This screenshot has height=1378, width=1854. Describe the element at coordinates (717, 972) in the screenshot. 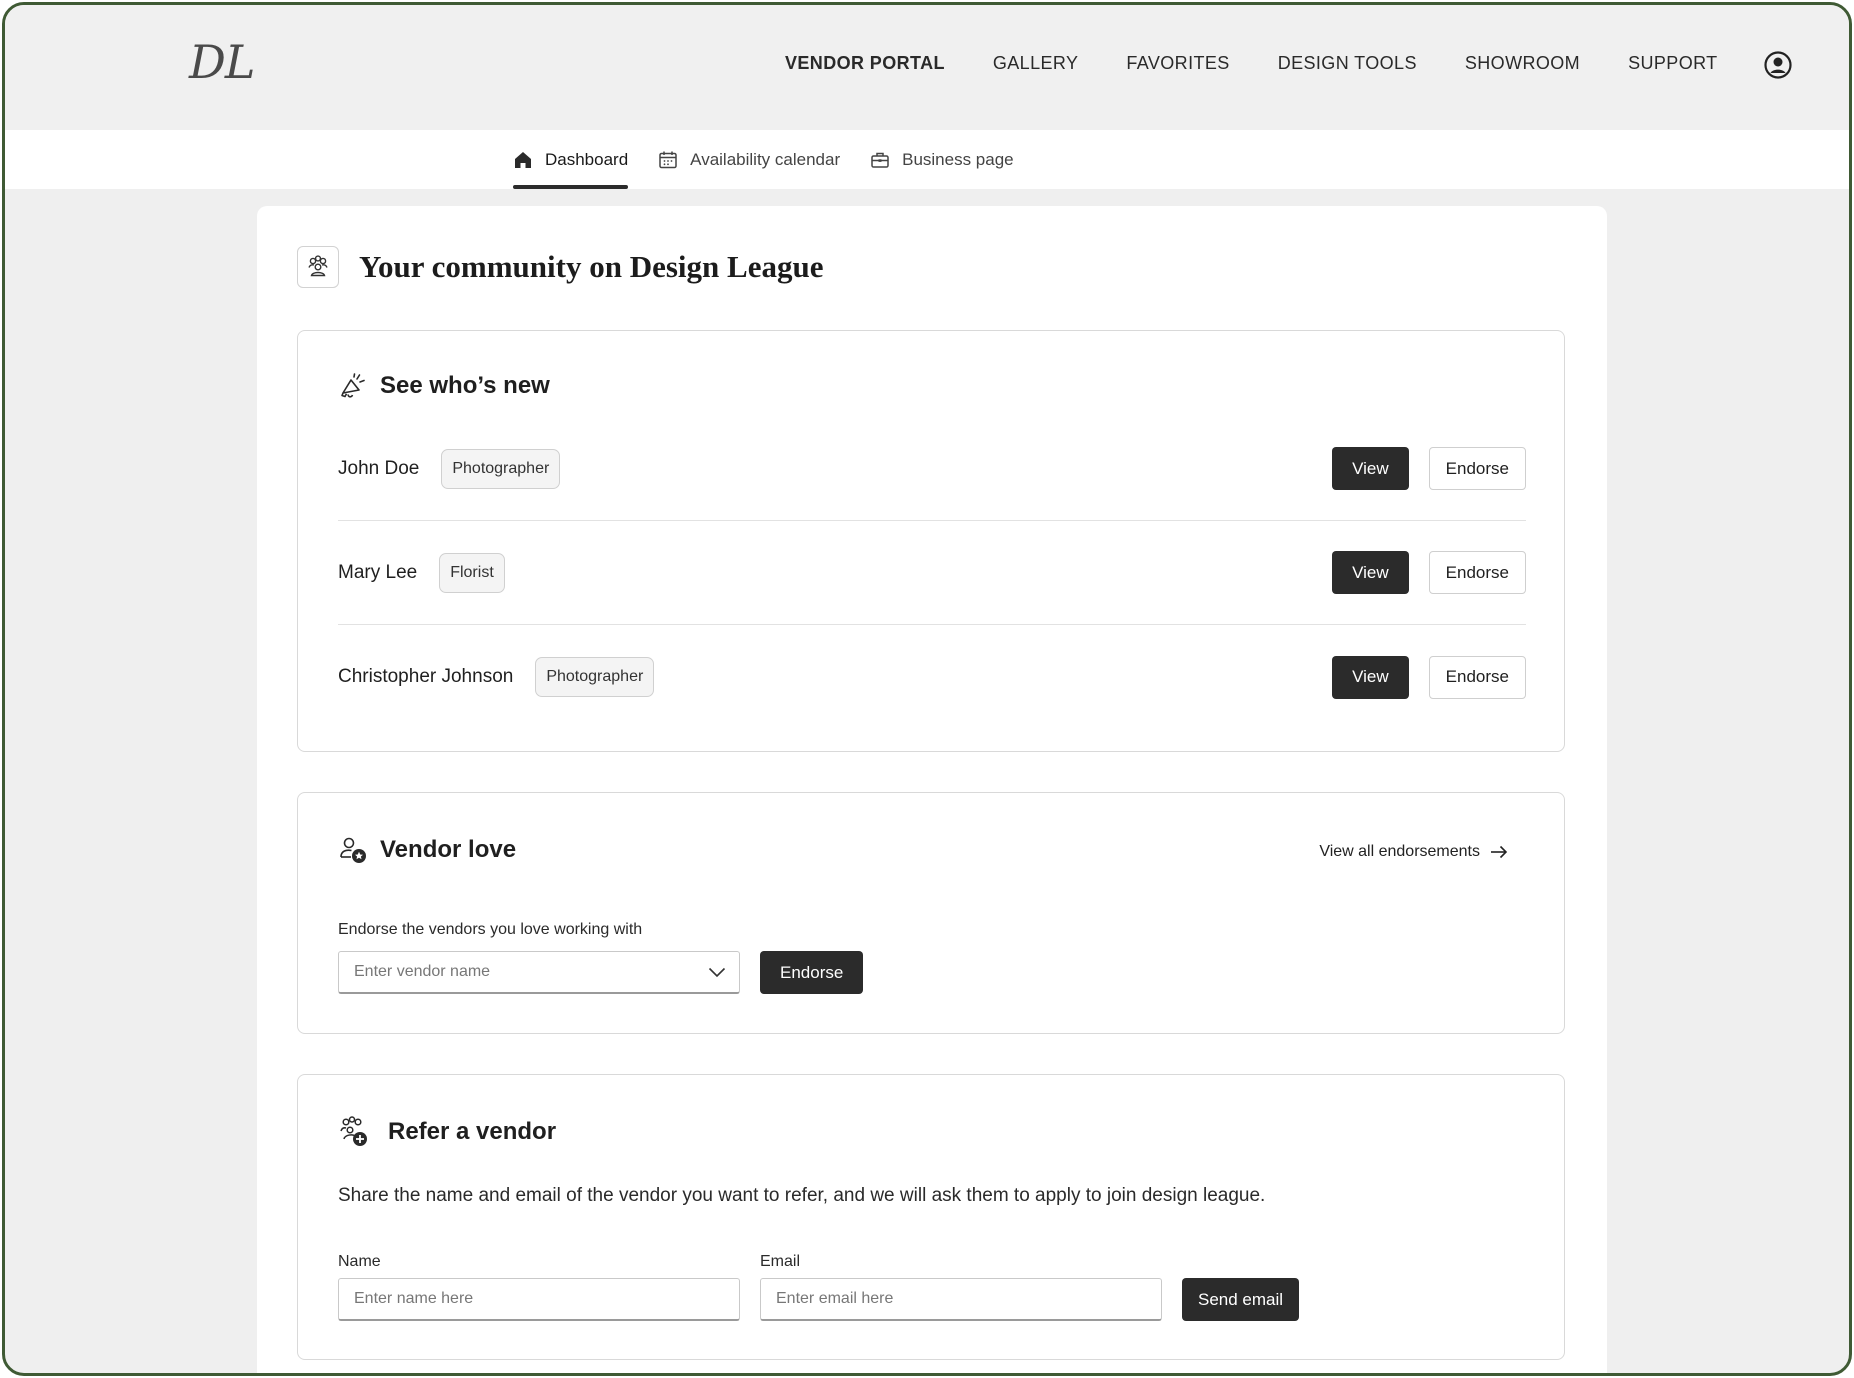

I see `chevron-down-icon` at that location.